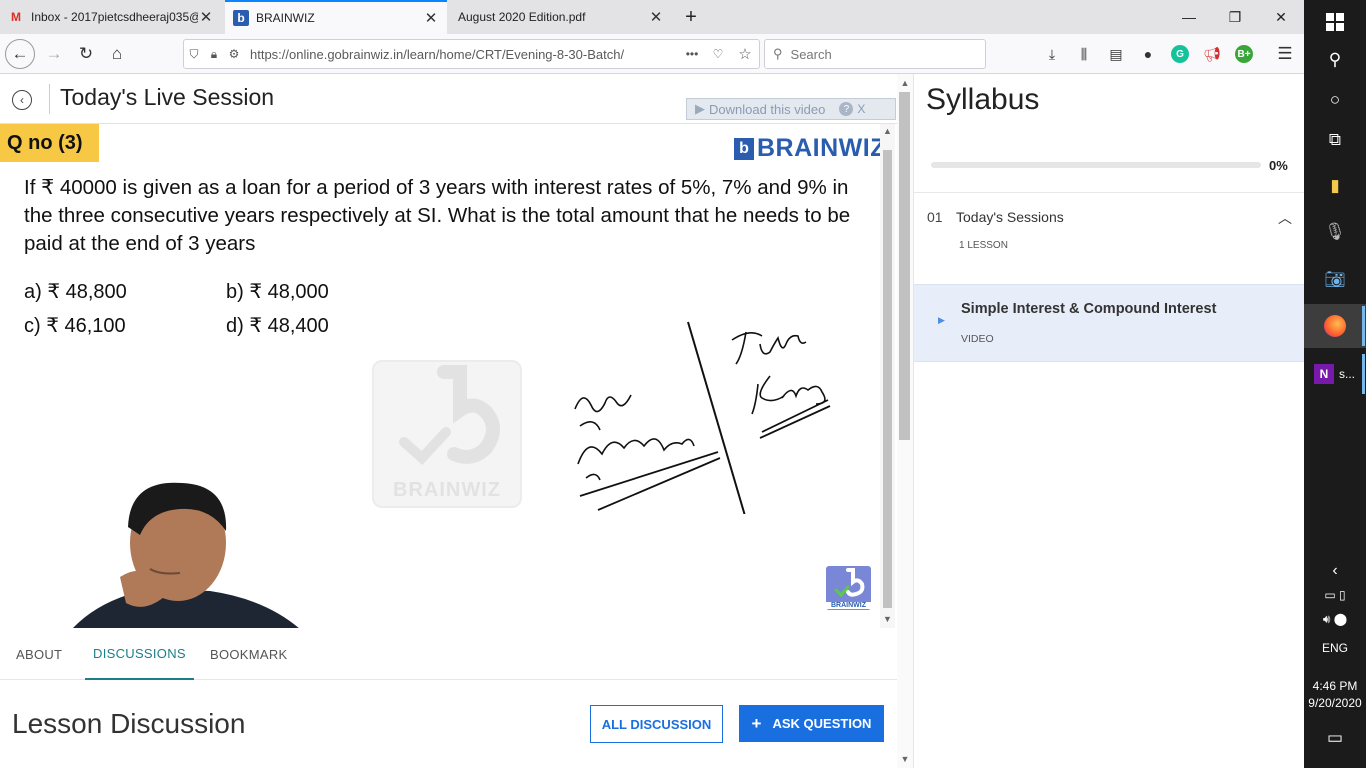  What do you see at coordinates (849, 583) in the screenshot?
I see `corner-b-icon` at bounding box center [849, 583].